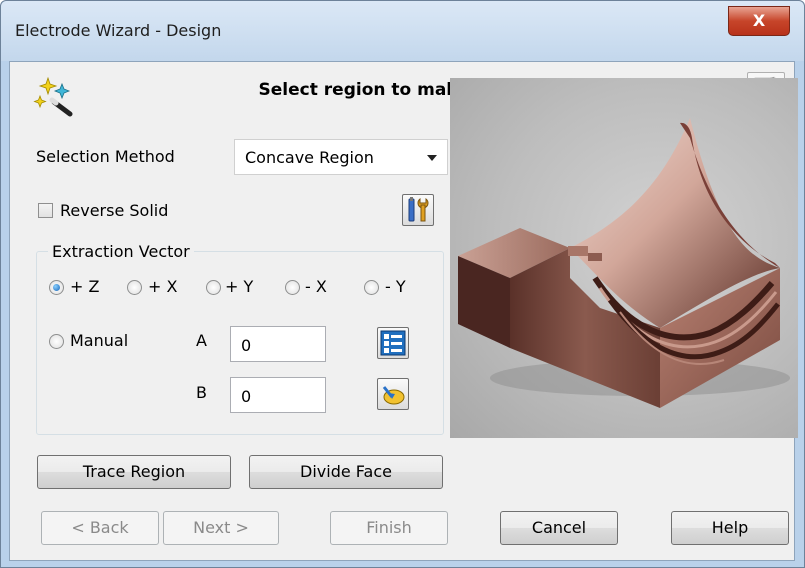 The height and width of the screenshot is (568, 805). I want to click on reverse-solid-label: Reverse Solid, so click(114, 210).